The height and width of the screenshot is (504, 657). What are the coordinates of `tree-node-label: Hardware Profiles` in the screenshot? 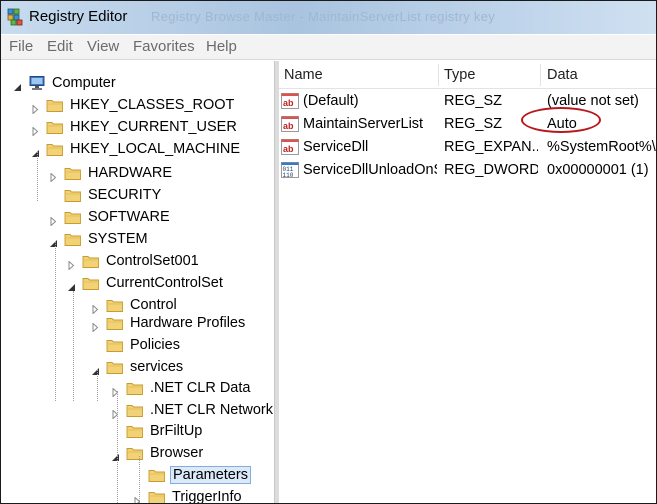 It's located at (188, 323).